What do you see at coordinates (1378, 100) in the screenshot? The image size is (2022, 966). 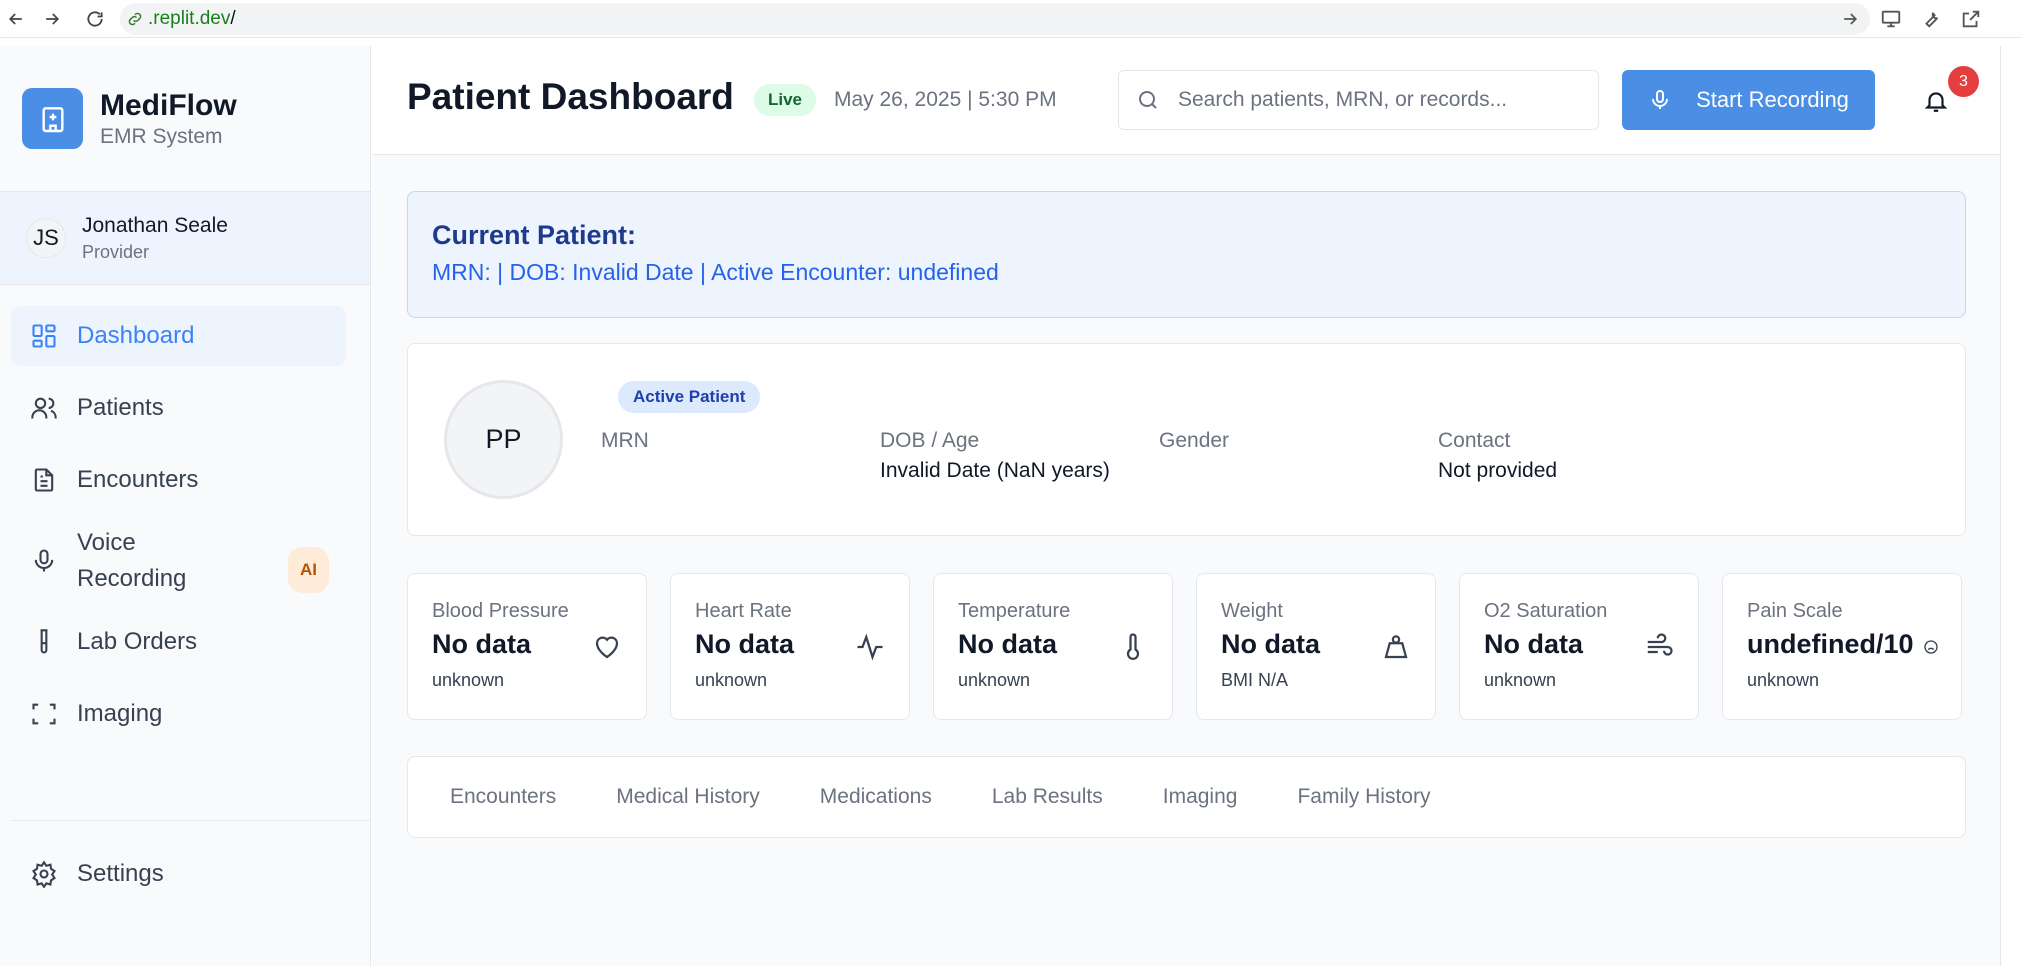 I see `search-input` at bounding box center [1378, 100].